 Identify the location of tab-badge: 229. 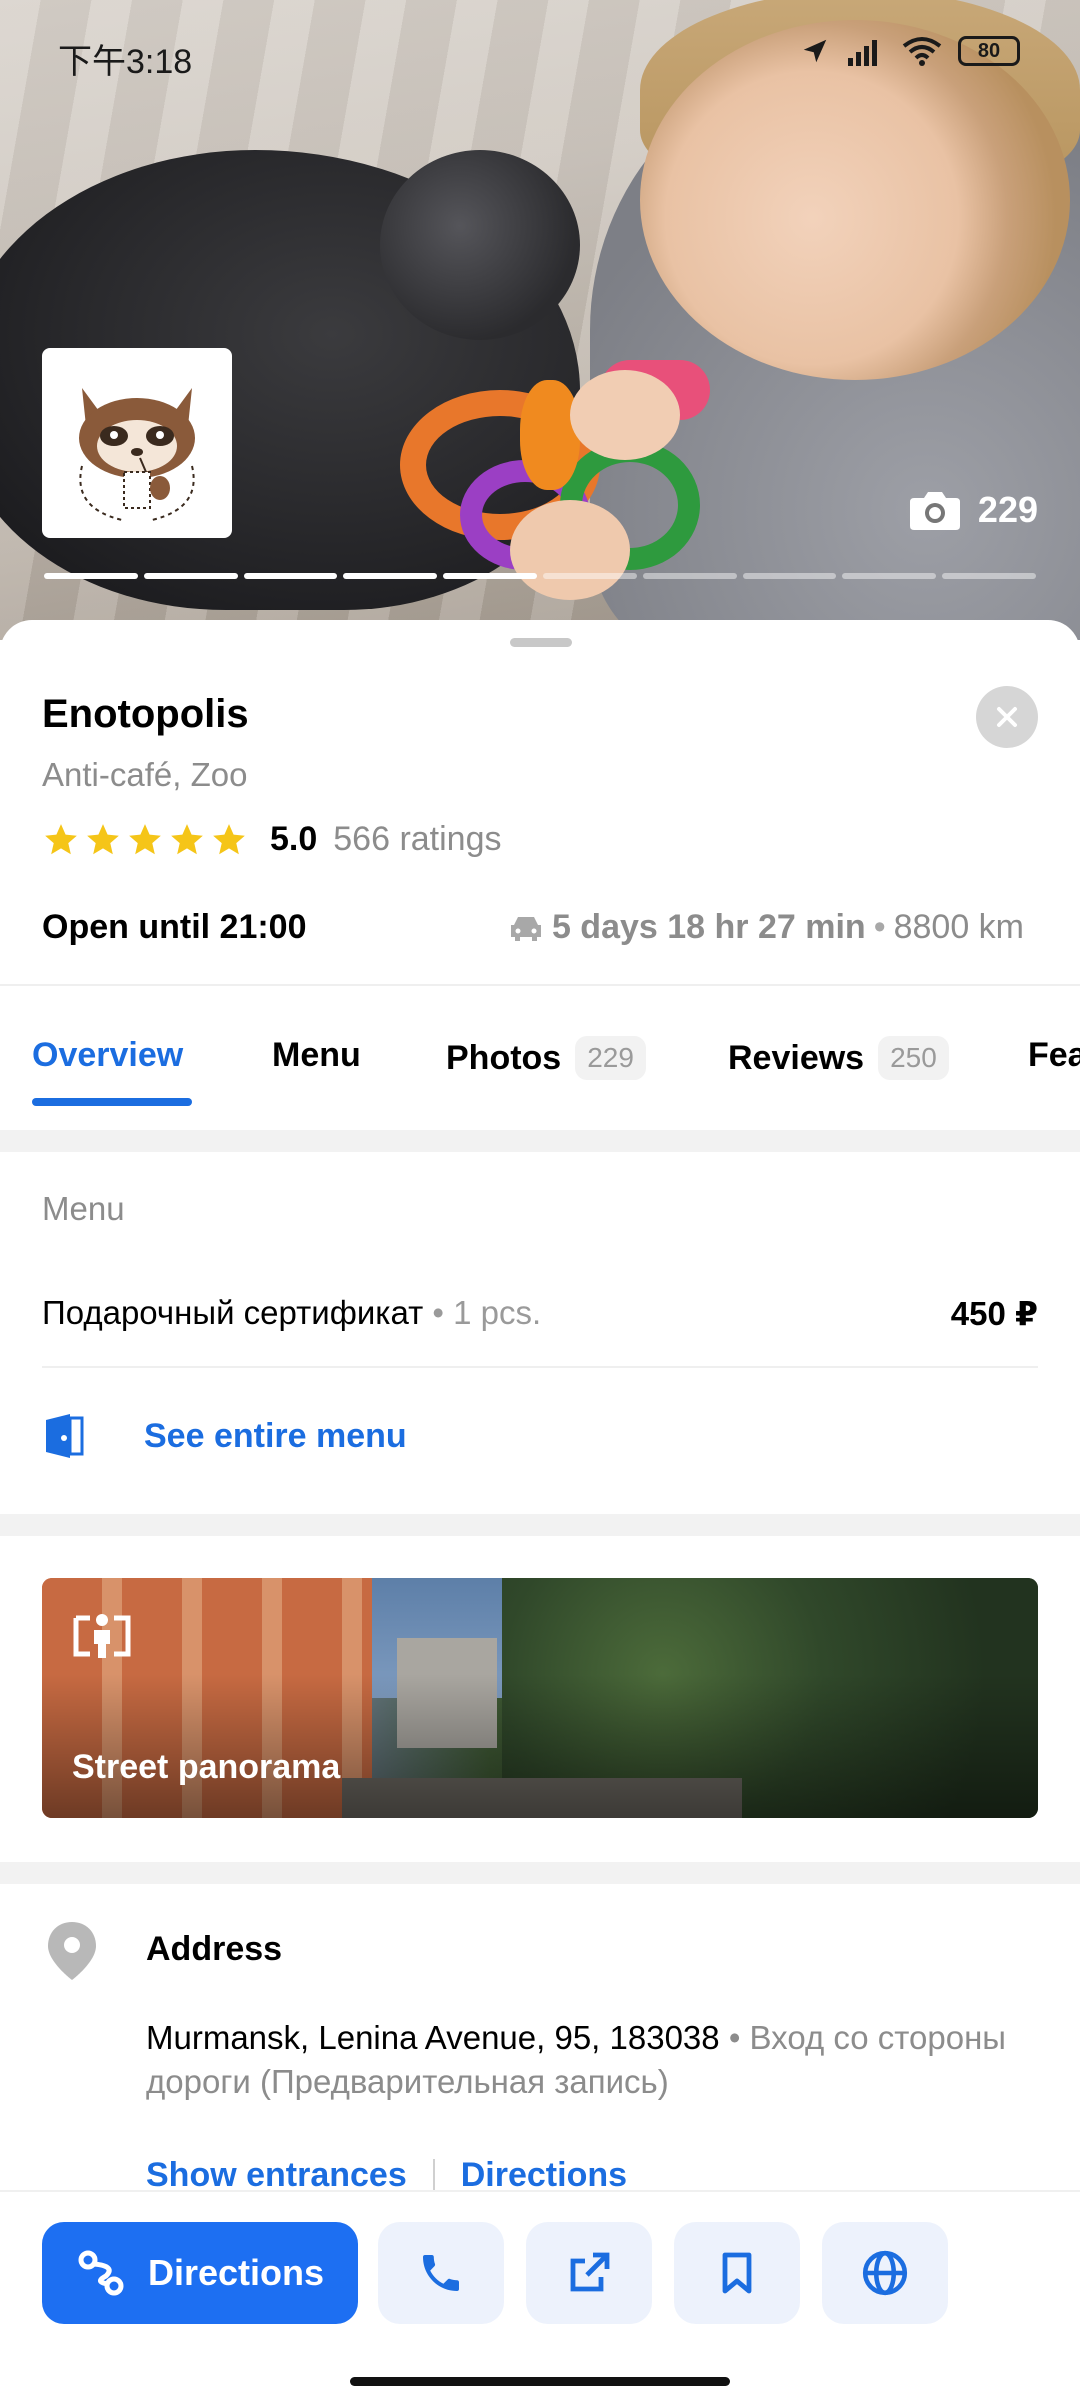
(610, 1058).